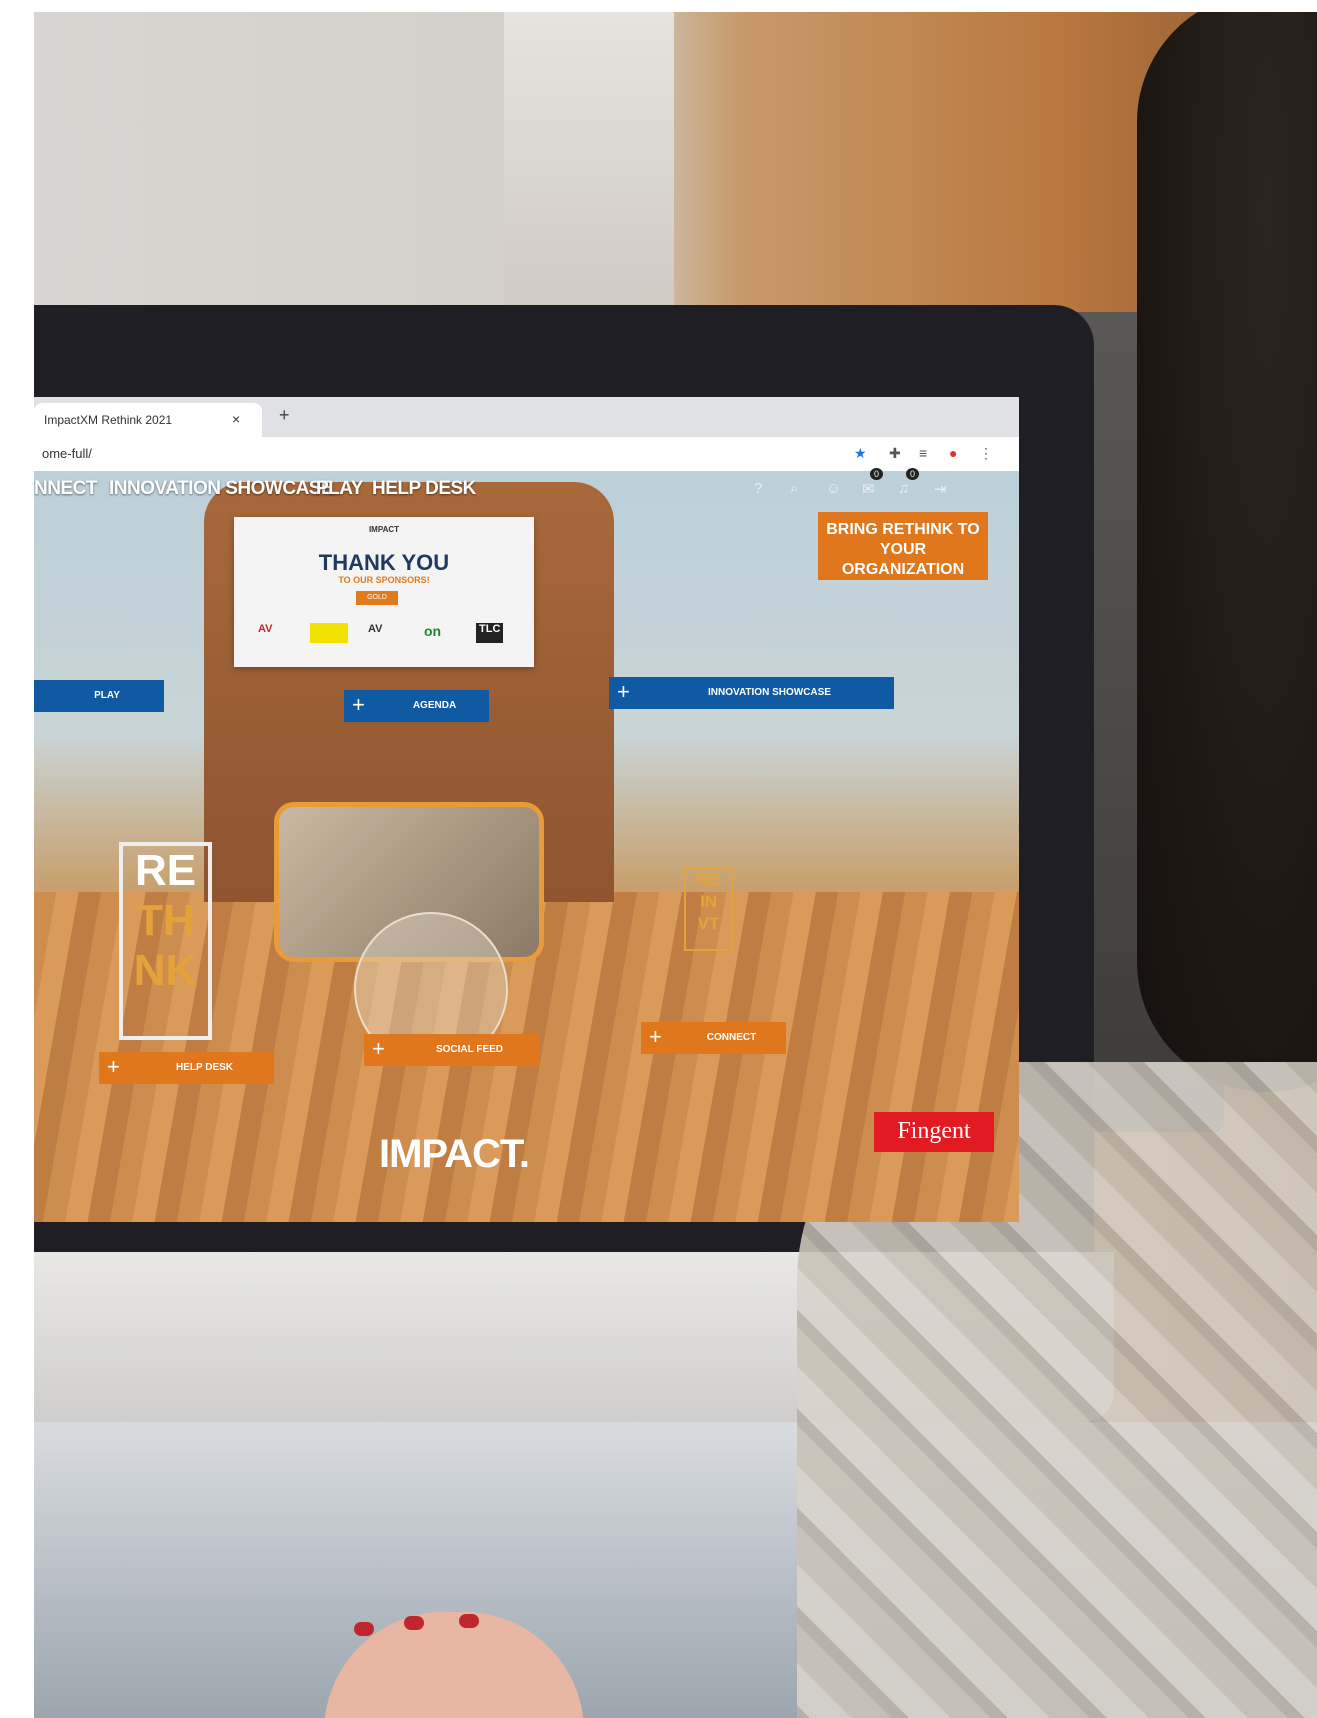 The image size is (1317, 1718). What do you see at coordinates (384, 580) in the screenshot?
I see `sponsor-board-subtitle: TO OUR SPONSORS!` at bounding box center [384, 580].